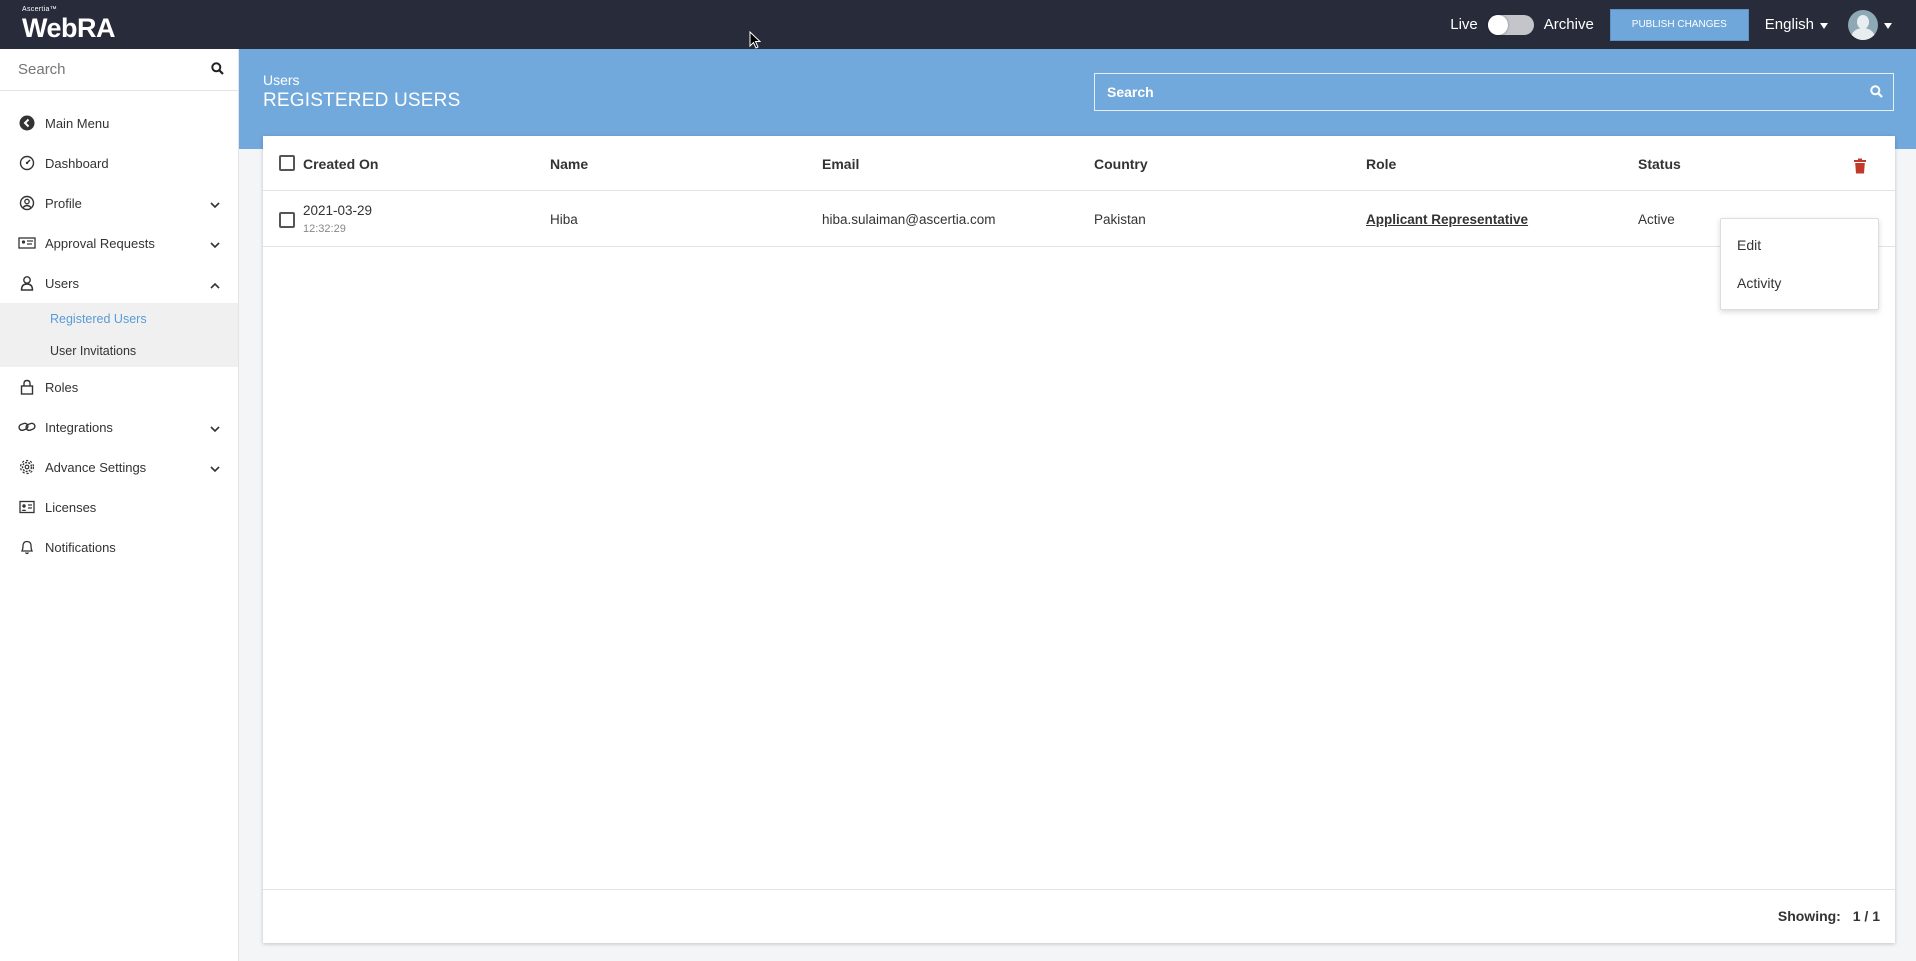 The image size is (1916, 961). Describe the element at coordinates (1679, 24) in the screenshot. I see `publish-changes-button: PUBLISH CHANGES` at that location.